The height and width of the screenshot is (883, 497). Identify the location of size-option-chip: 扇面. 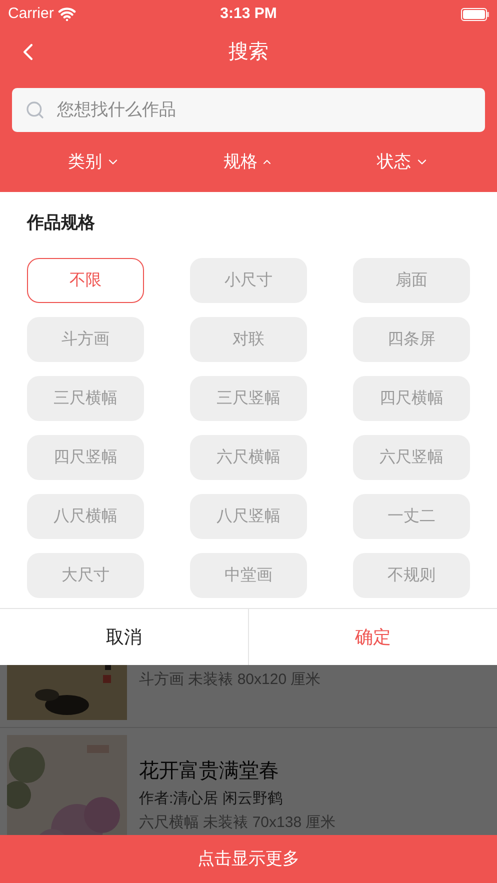
(411, 280).